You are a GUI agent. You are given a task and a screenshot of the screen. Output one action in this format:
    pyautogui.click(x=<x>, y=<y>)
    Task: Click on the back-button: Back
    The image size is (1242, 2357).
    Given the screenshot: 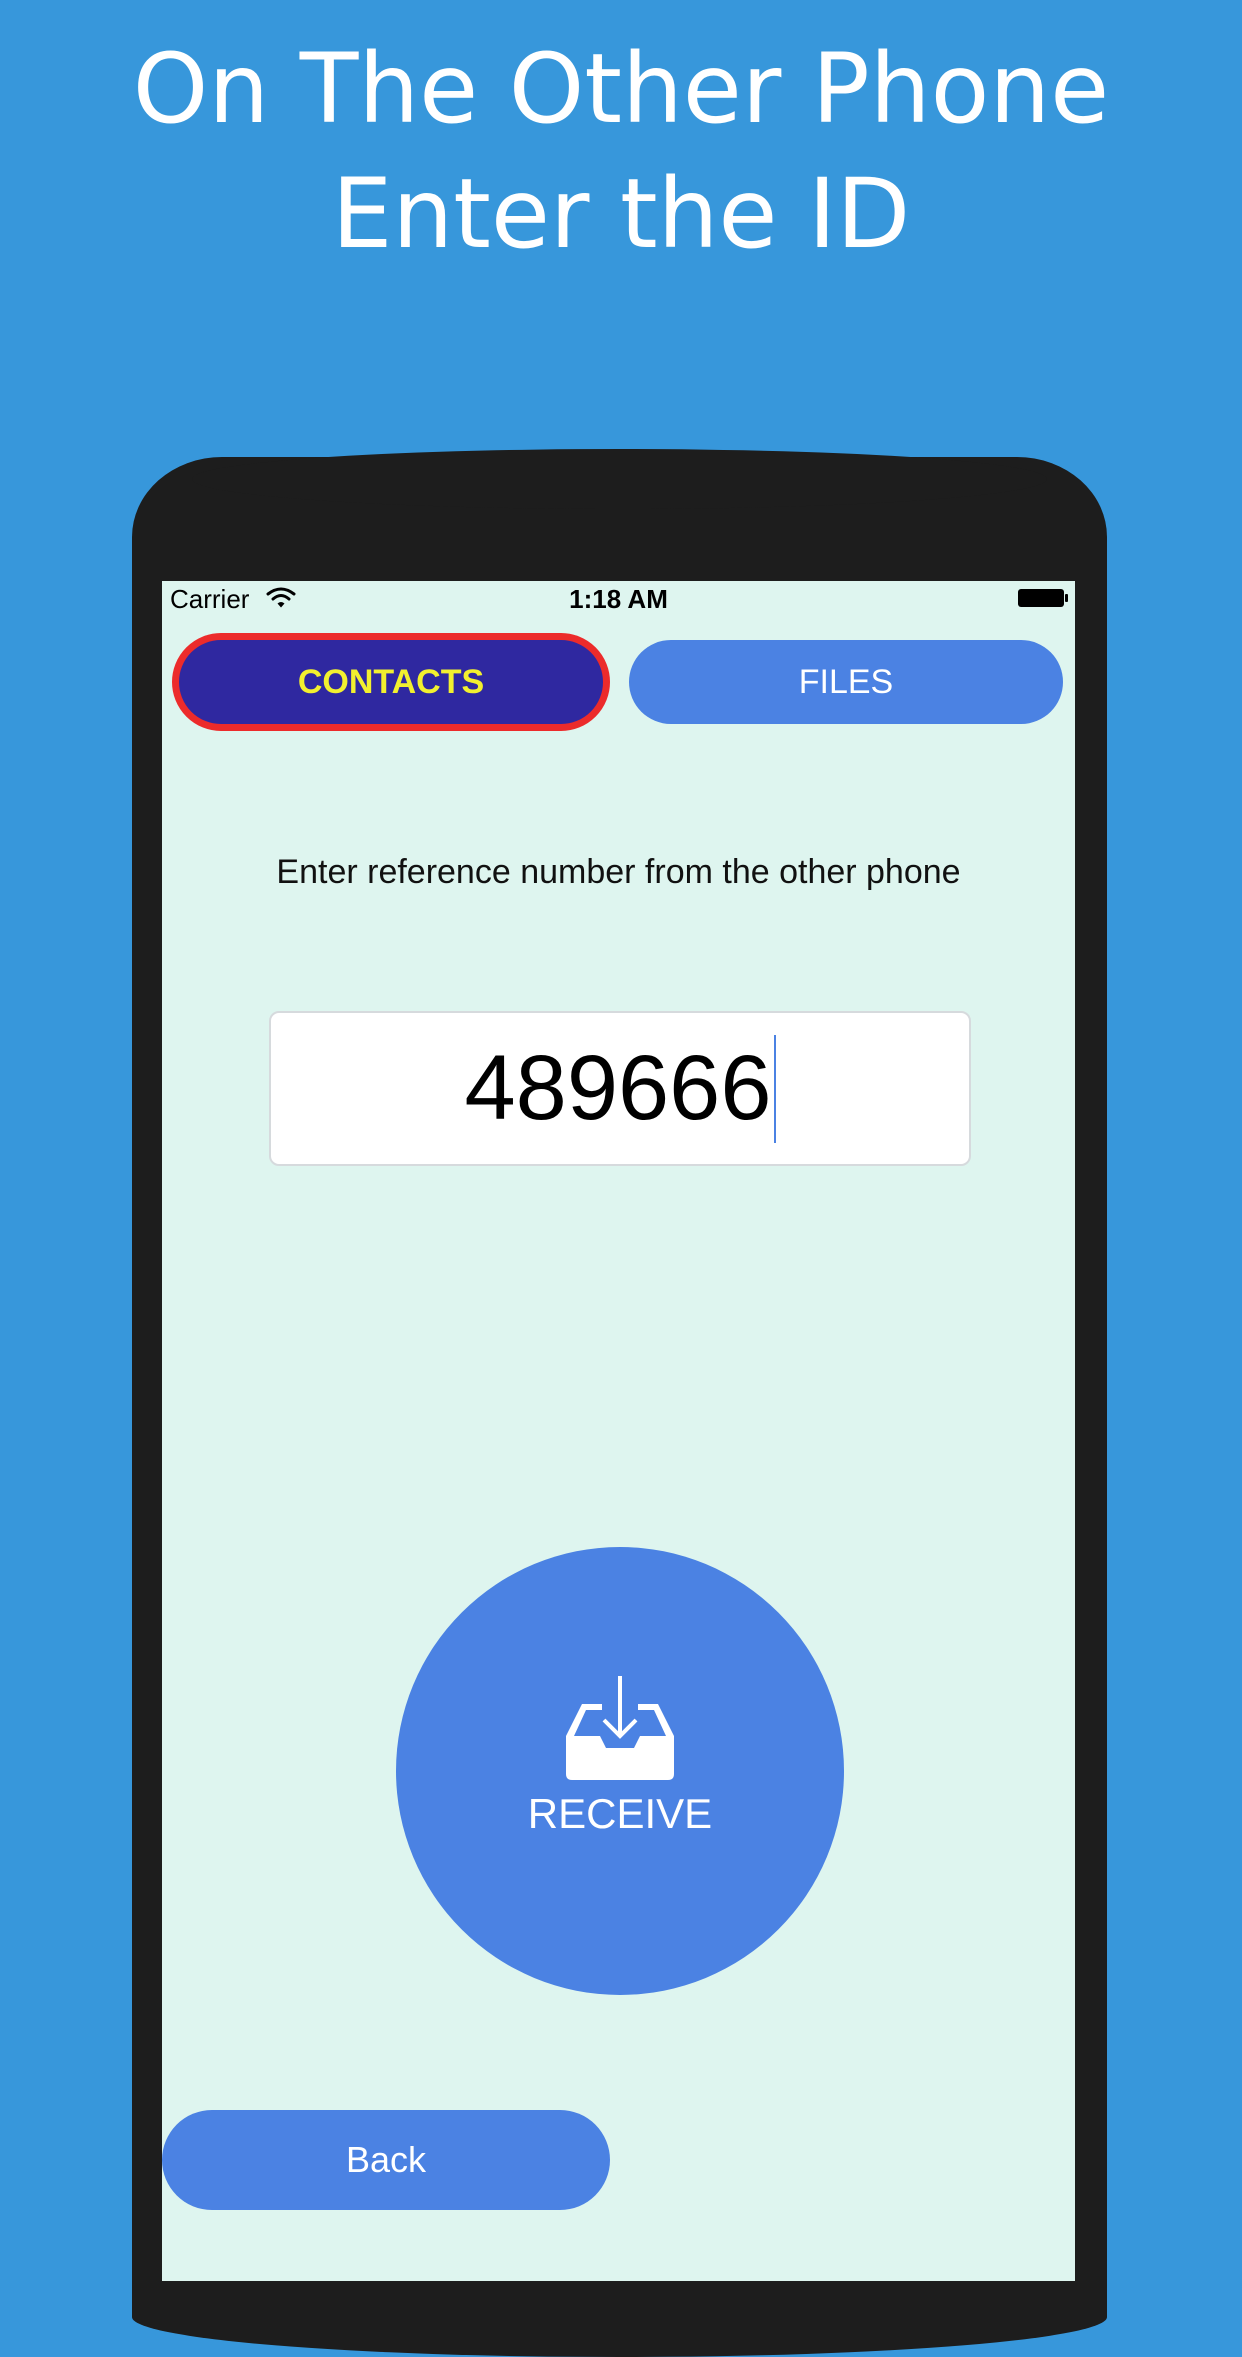 What is the action you would take?
    pyautogui.click(x=386, y=2160)
    